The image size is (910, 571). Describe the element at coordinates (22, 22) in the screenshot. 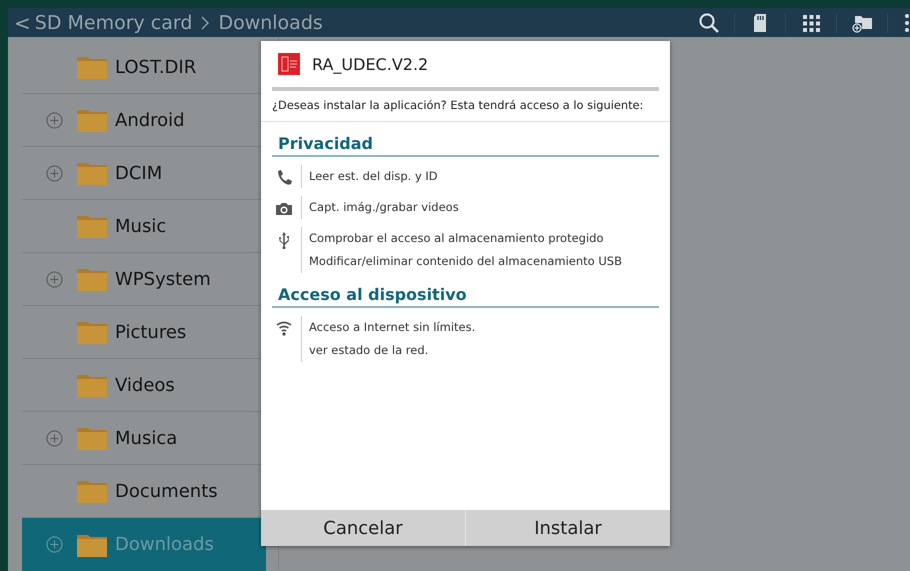

I see `back-button: <` at that location.